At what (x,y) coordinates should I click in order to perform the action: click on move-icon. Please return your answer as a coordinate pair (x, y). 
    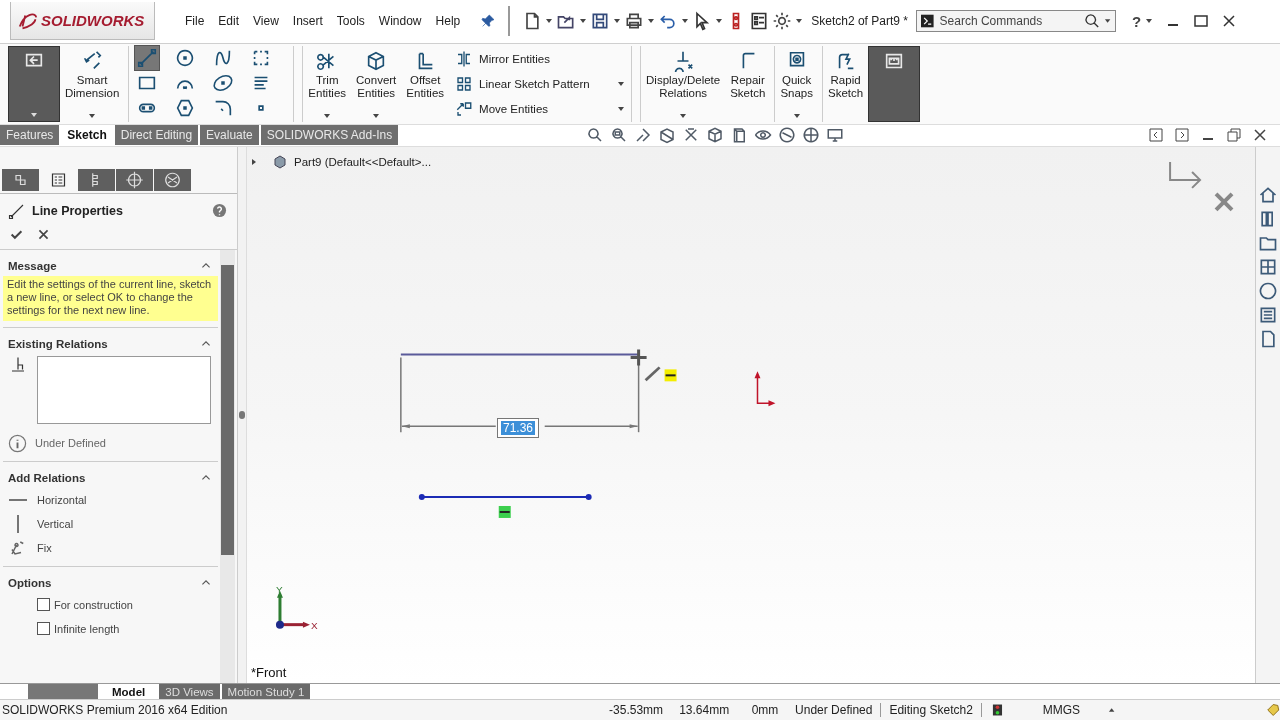
    Looking at the image, I should click on (464, 109).